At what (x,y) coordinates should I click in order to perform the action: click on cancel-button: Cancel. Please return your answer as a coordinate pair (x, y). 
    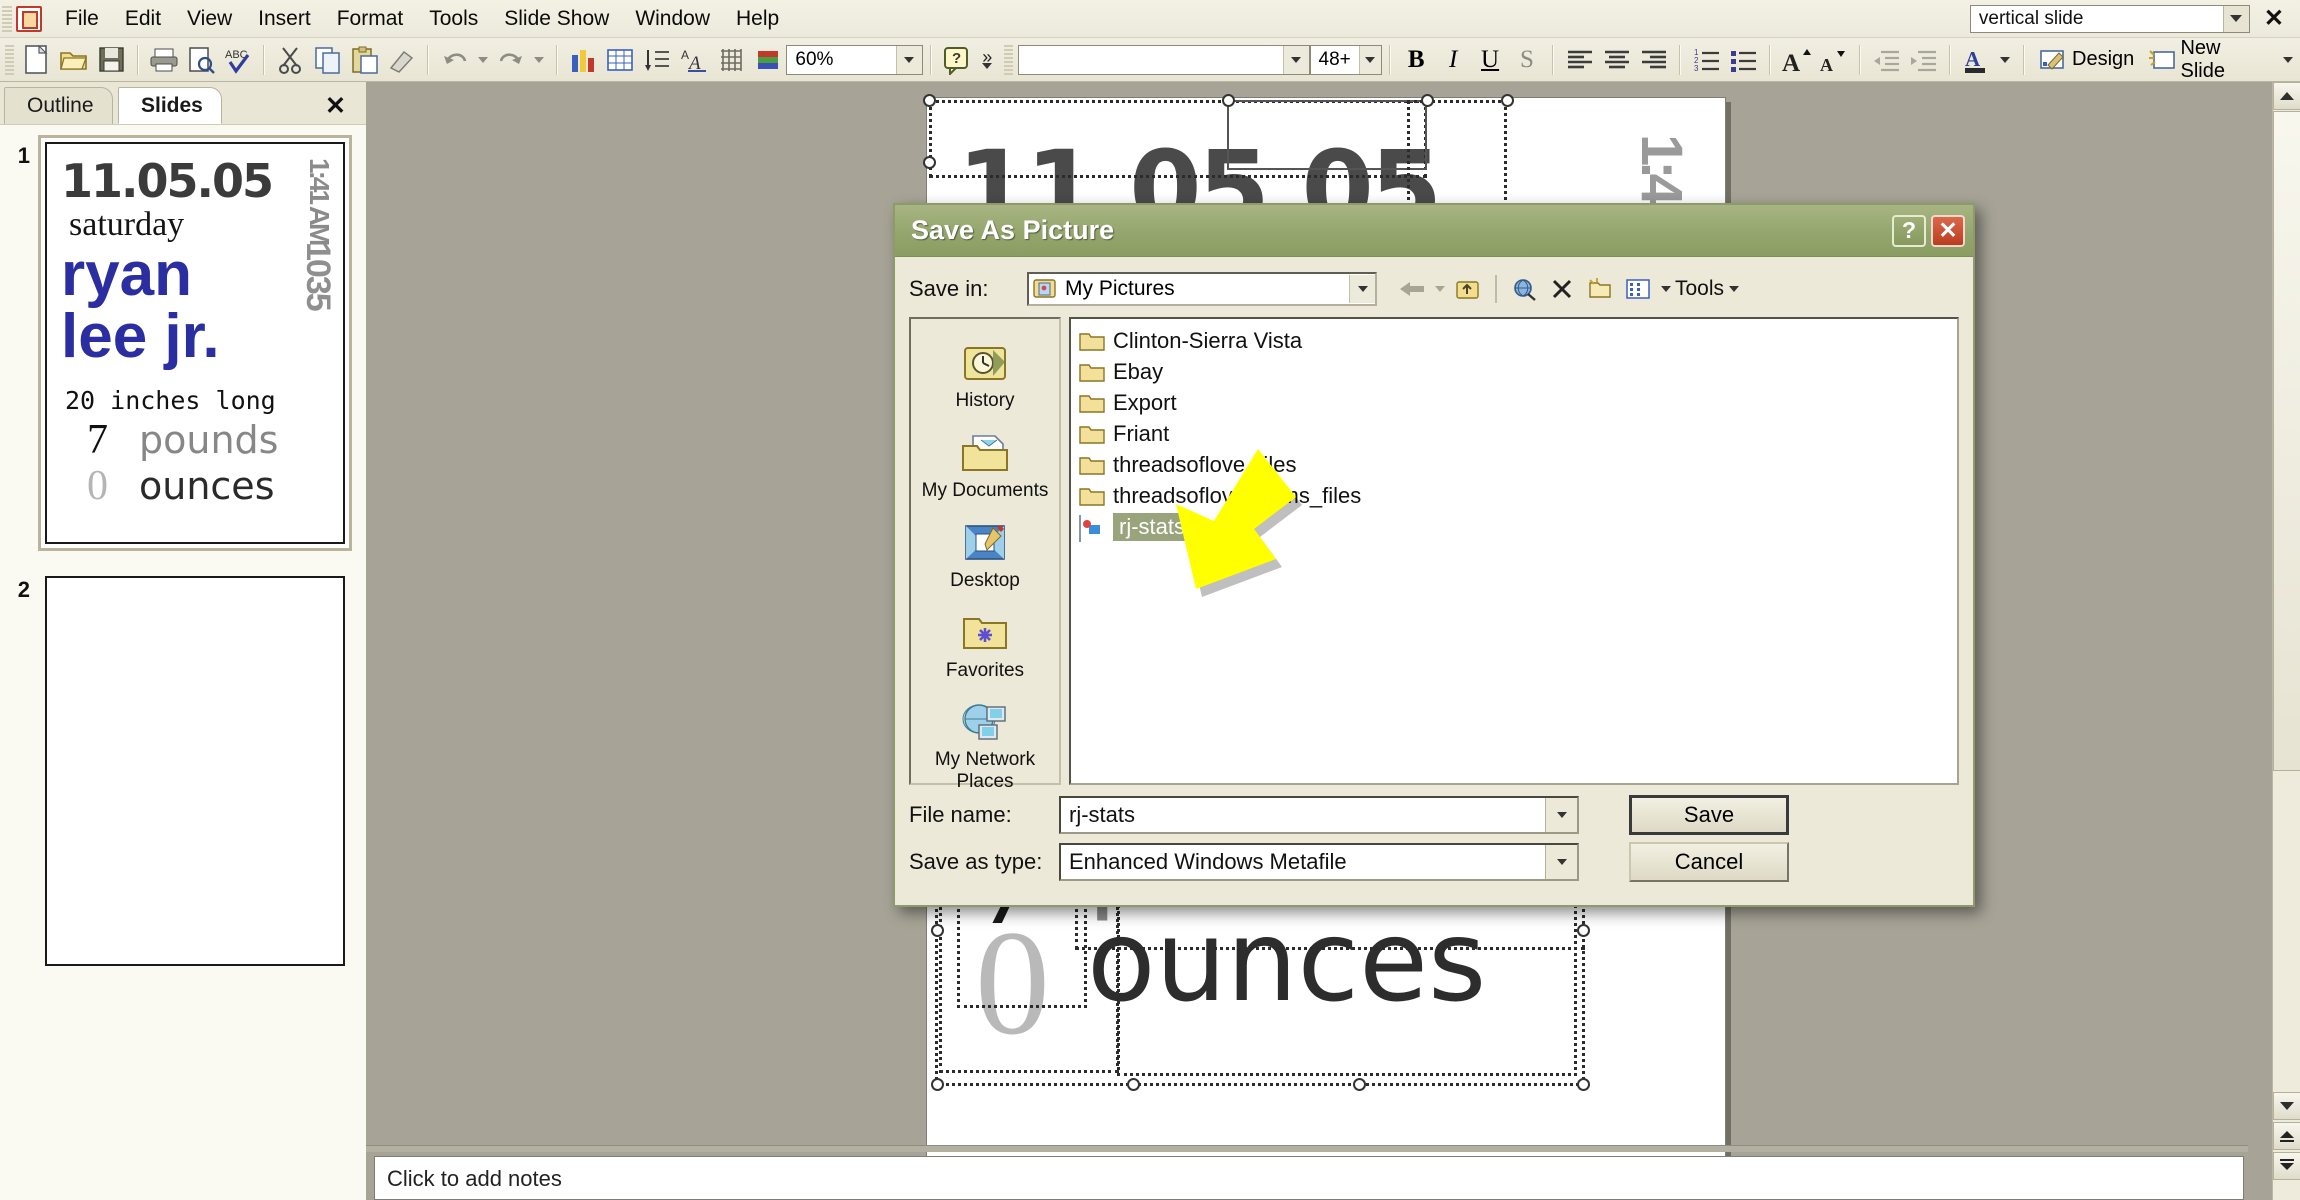
    Looking at the image, I should click on (1709, 862).